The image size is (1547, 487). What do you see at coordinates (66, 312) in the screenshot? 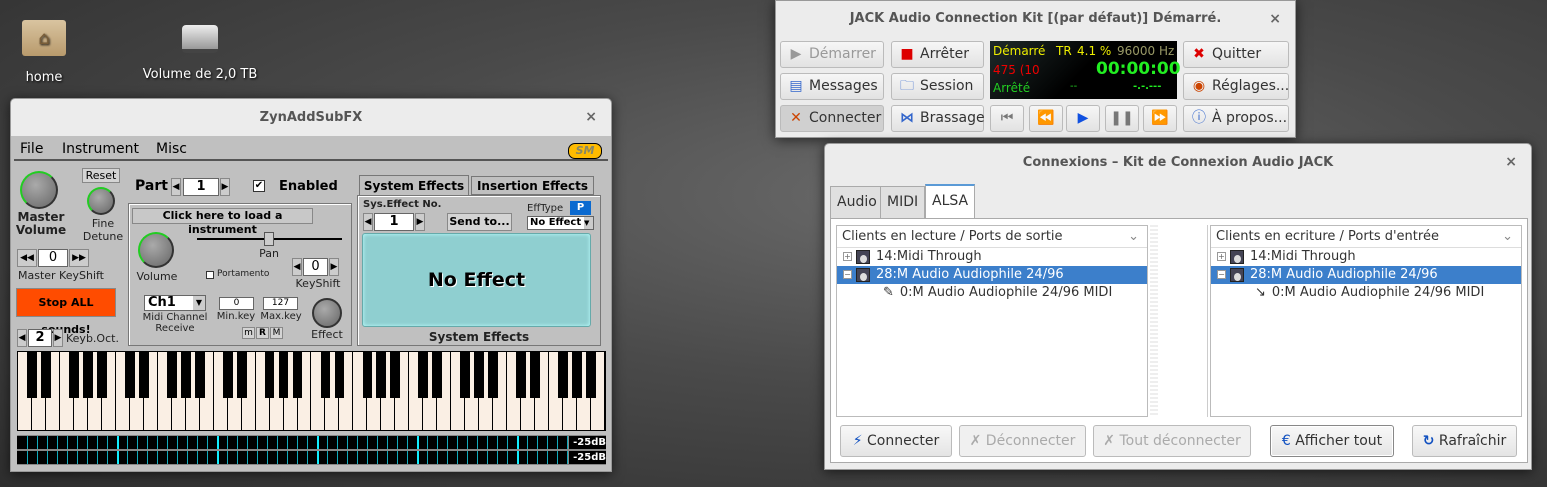
I see `stop-all-sounds-button: Stop ALL sounds!` at bounding box center [66, 312].